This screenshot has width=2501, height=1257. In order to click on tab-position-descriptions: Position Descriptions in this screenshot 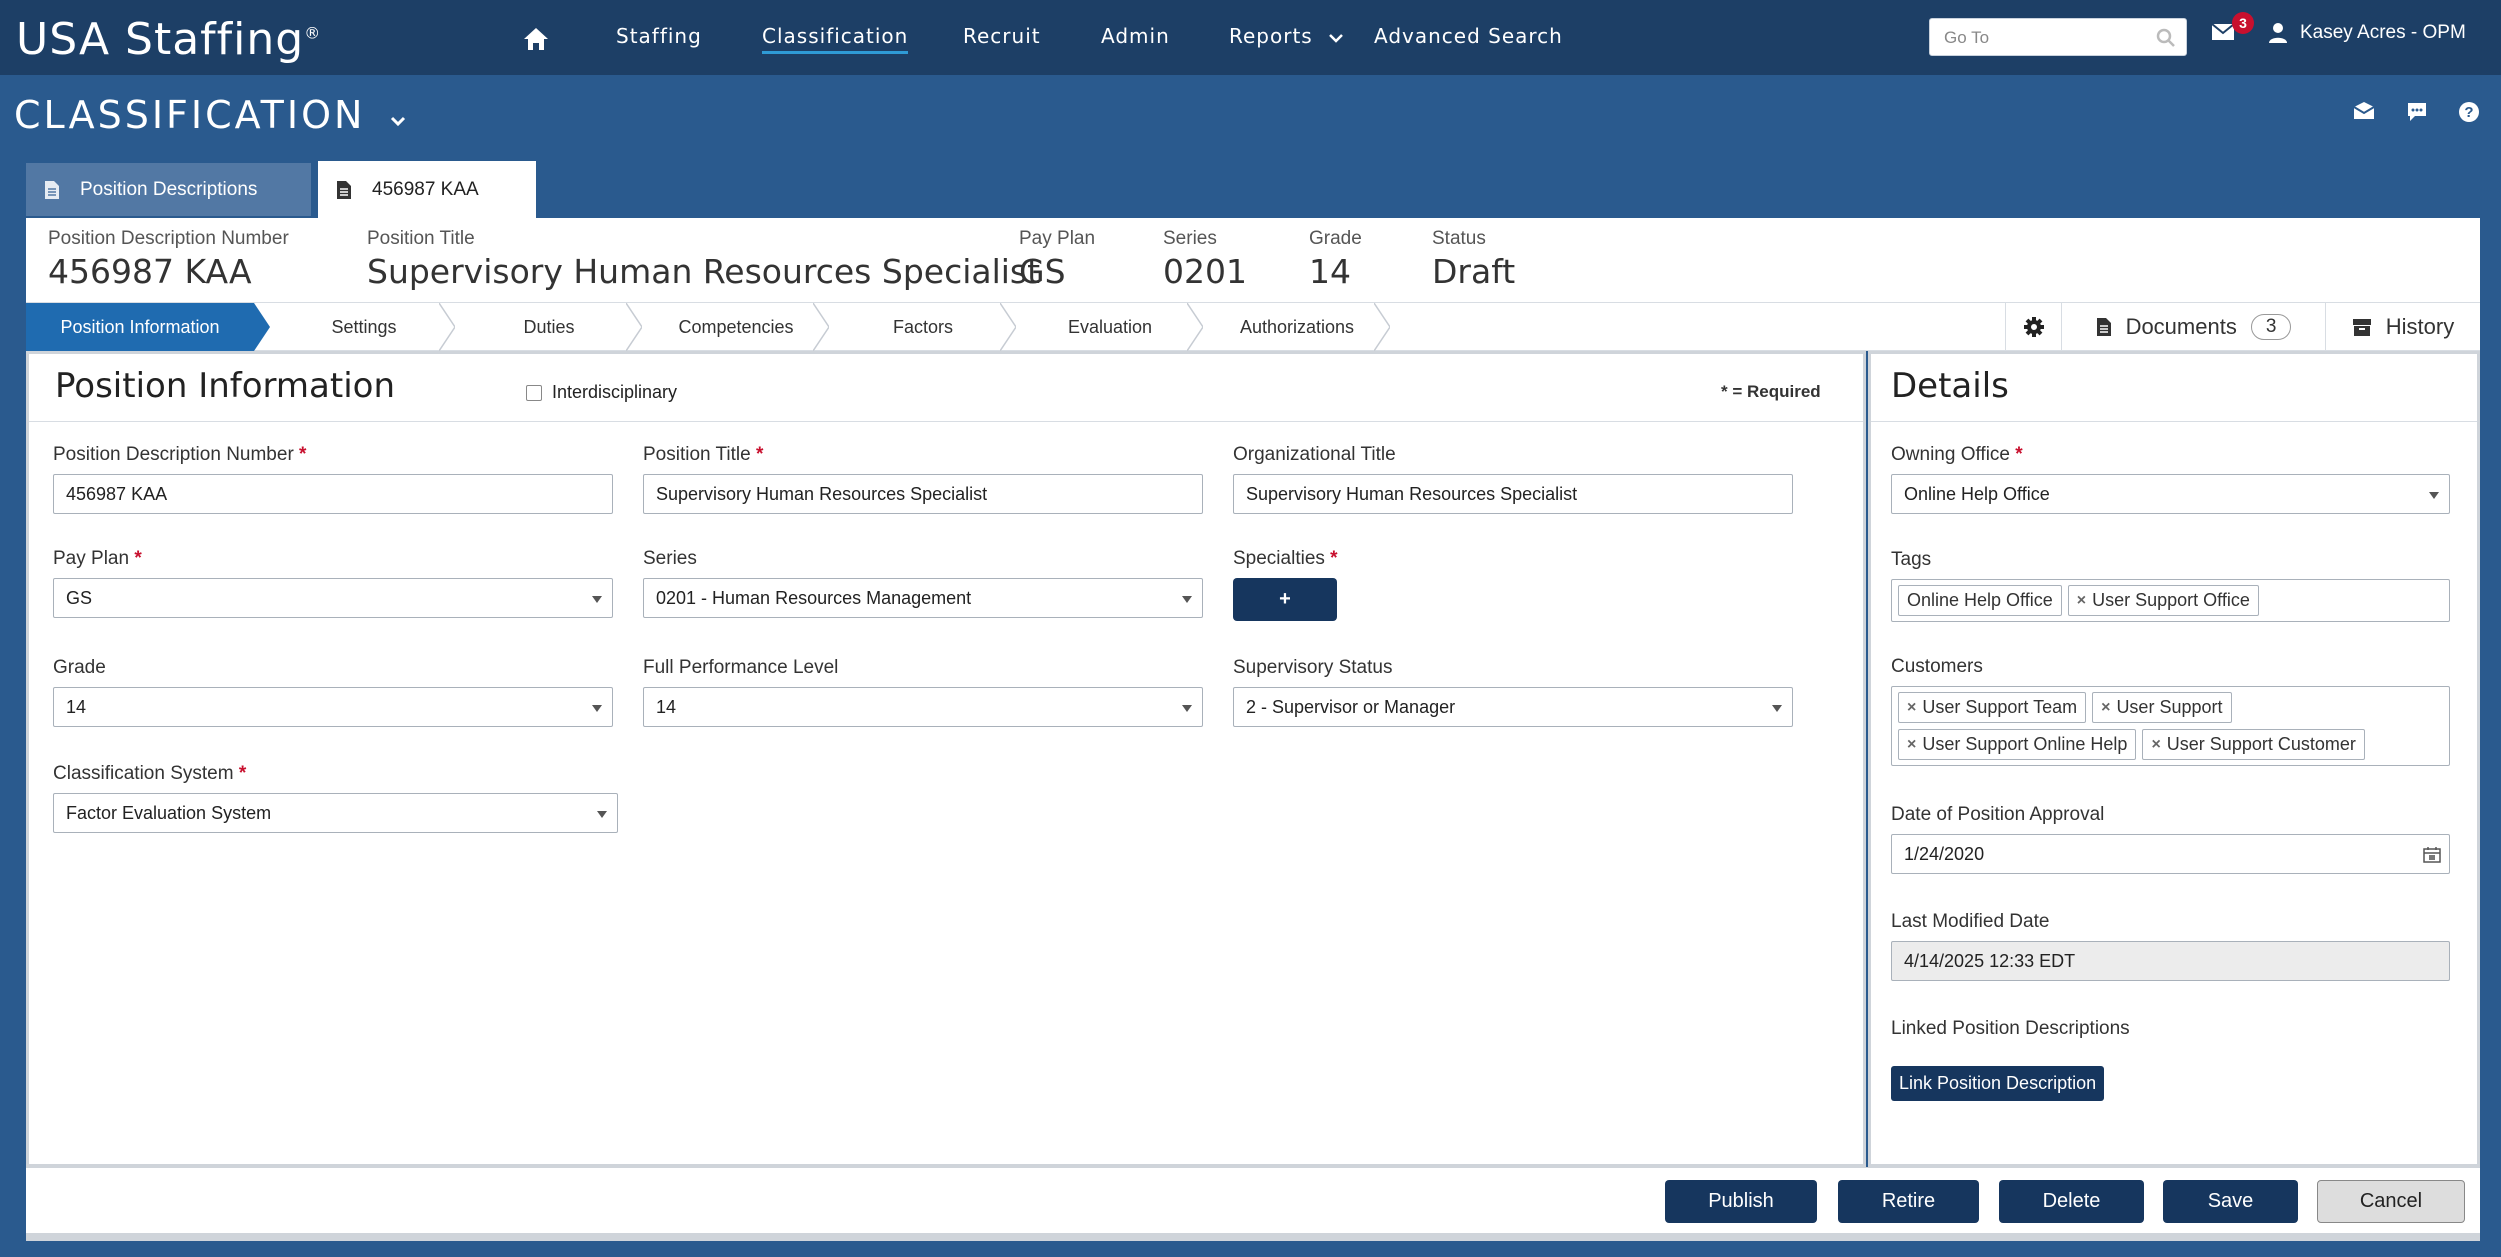, I will do `click(168, 189)`.